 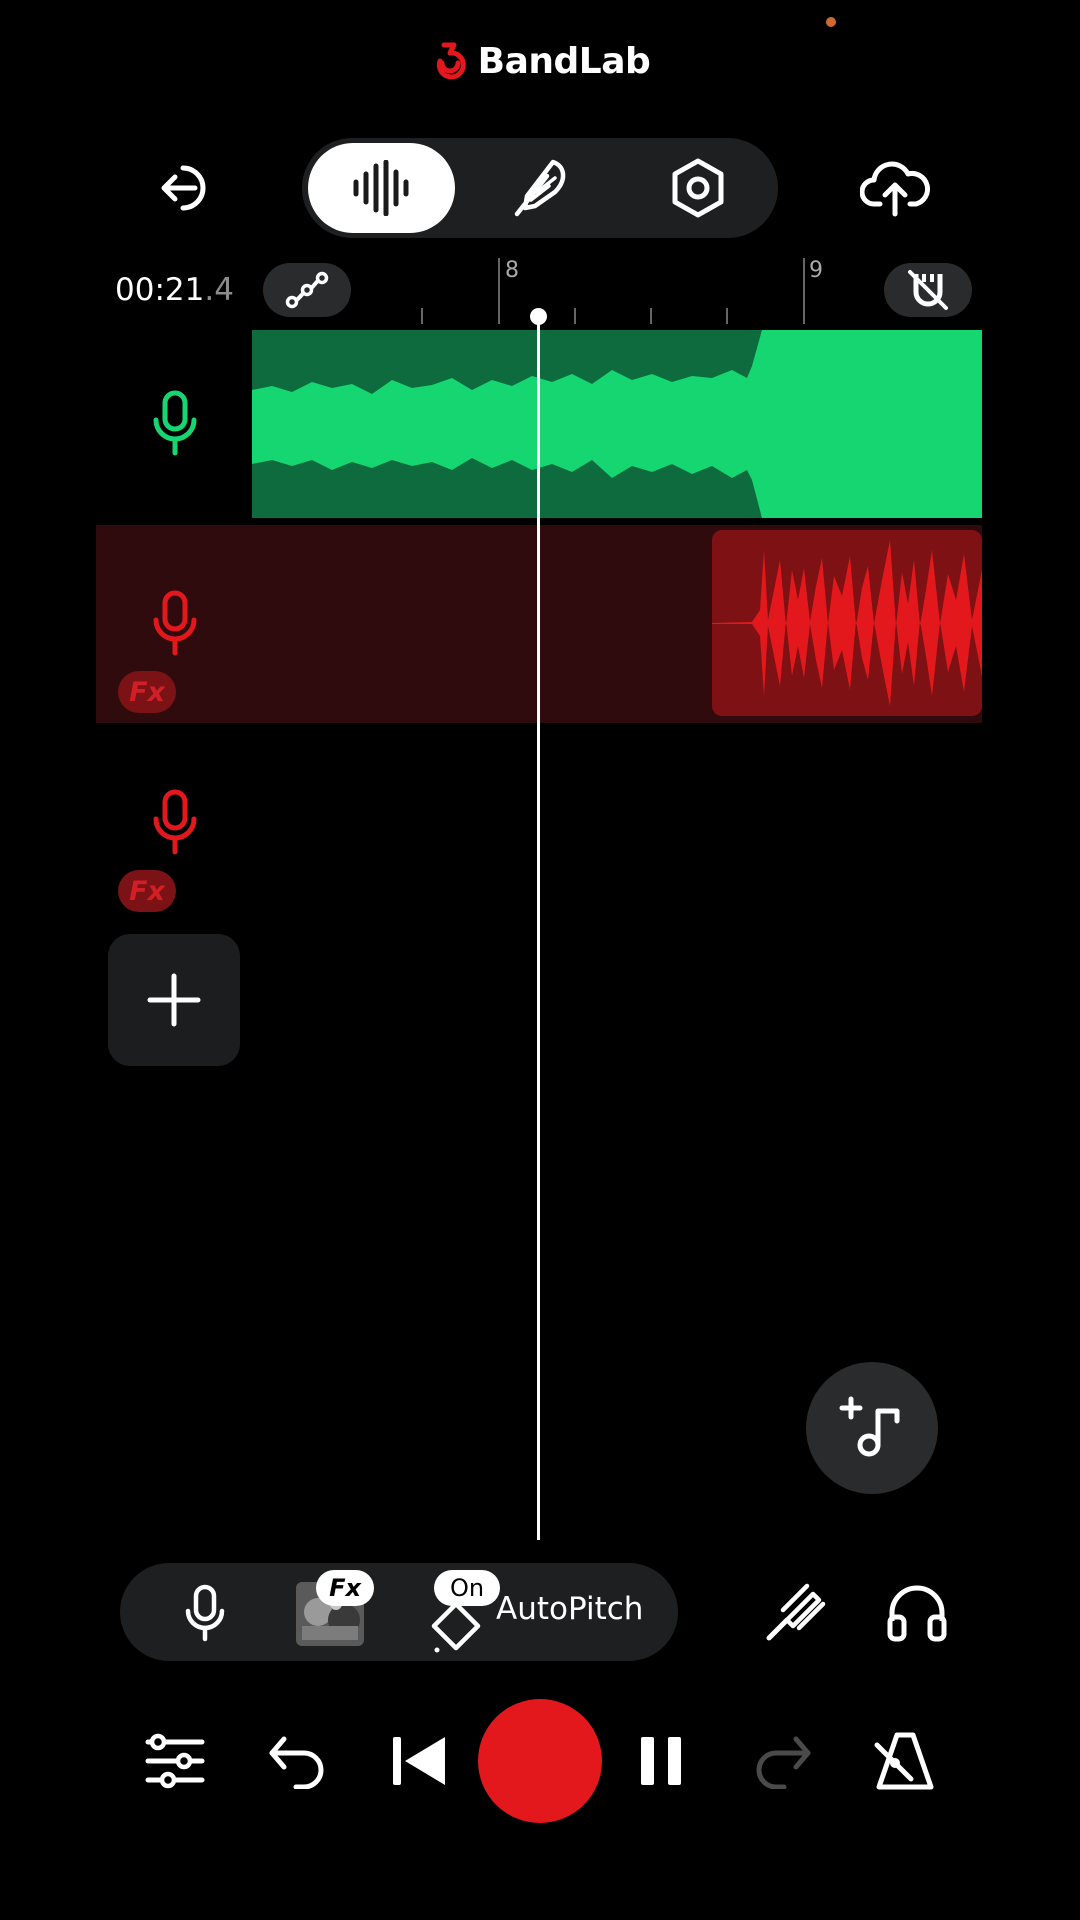 I want to click on tuning-fork-icon, so click(x=796, y=1612).